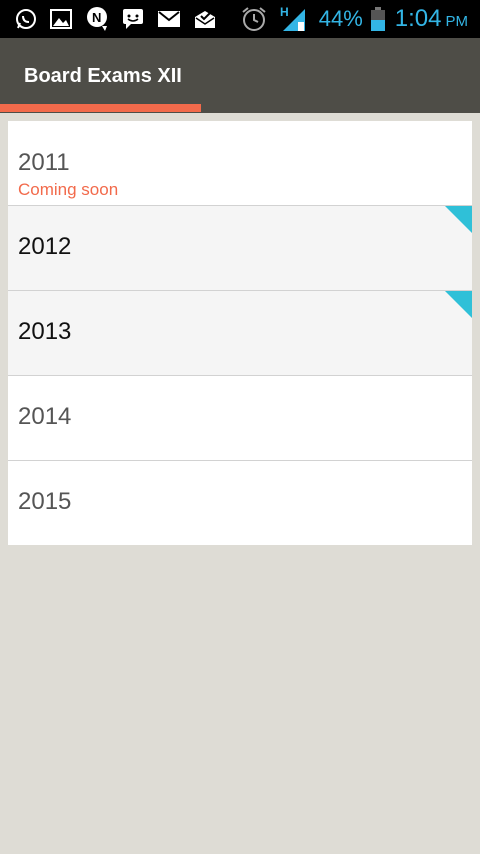 Image resolution: width=480 pixels, height=854 pixels. I want to click on chat-icon, so click(140, 19).